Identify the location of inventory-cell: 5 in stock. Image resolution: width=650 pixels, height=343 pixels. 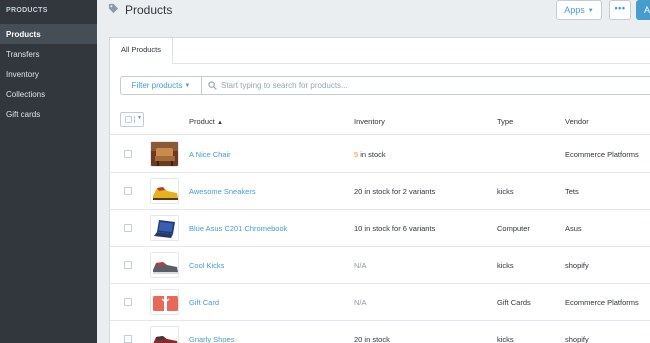
(370, 154).